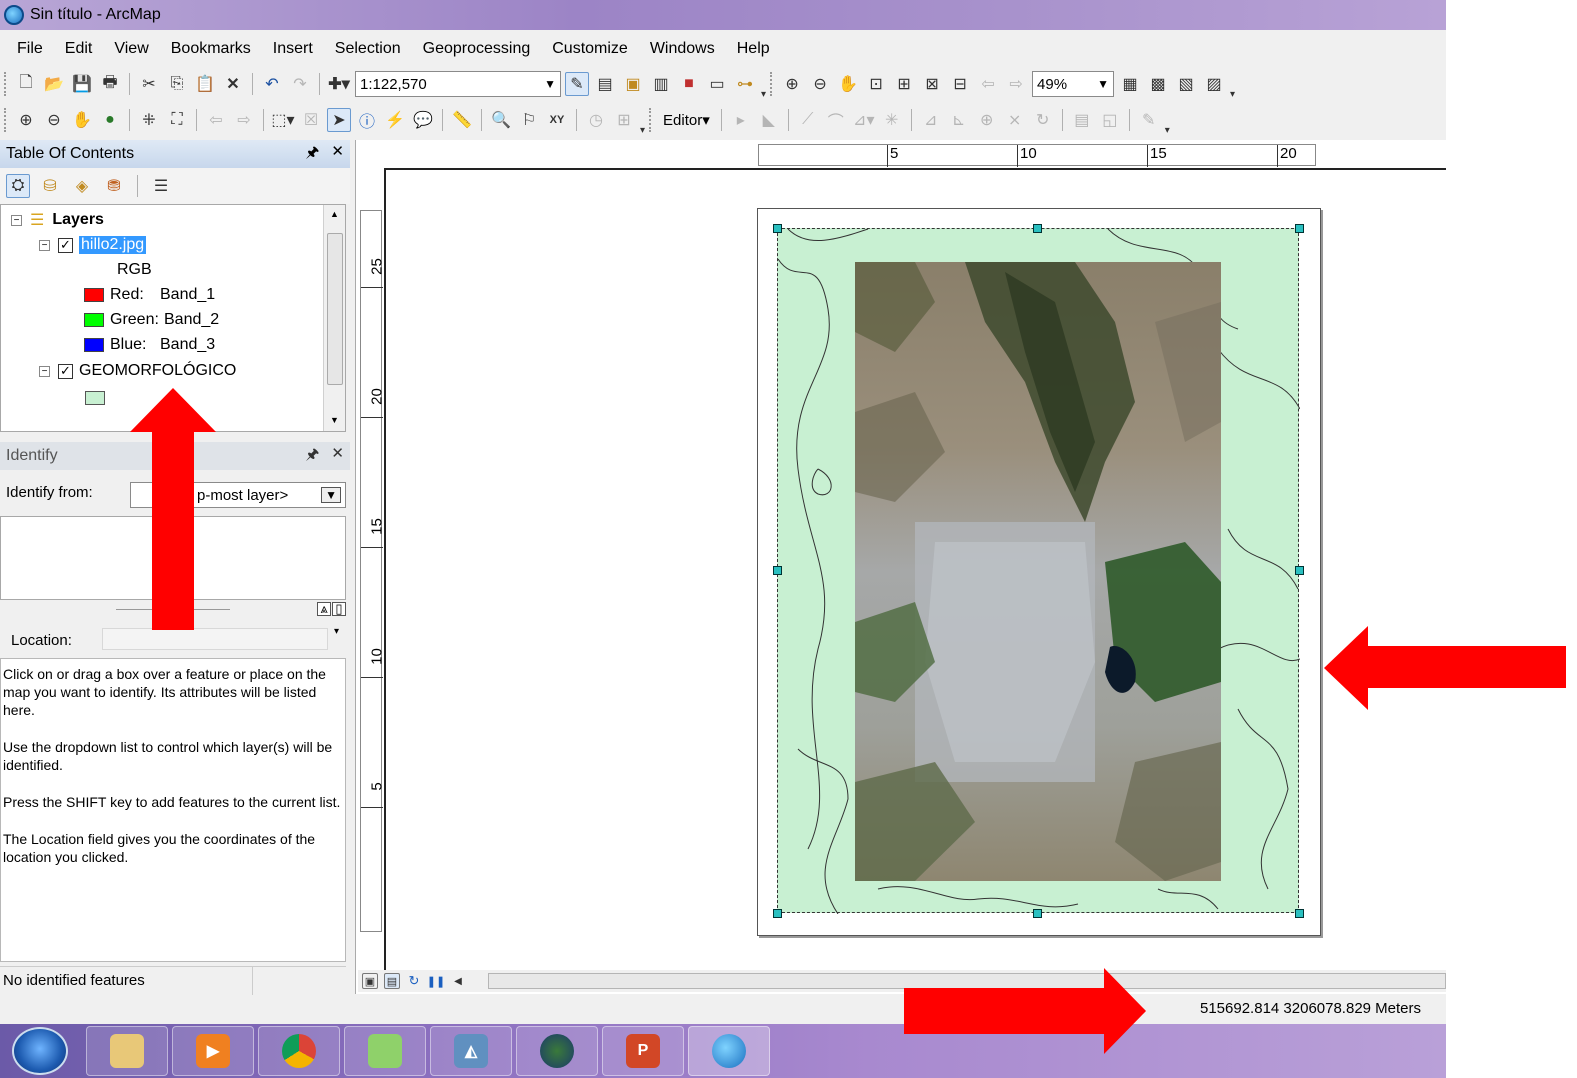 The height and width of the screenshot is (1078, 1577). What do you see at coordinates (1037, 155) in the screenshot?
I see `horizontal-ruler: 5 10 15 20` at bounding box center [1037, 155].